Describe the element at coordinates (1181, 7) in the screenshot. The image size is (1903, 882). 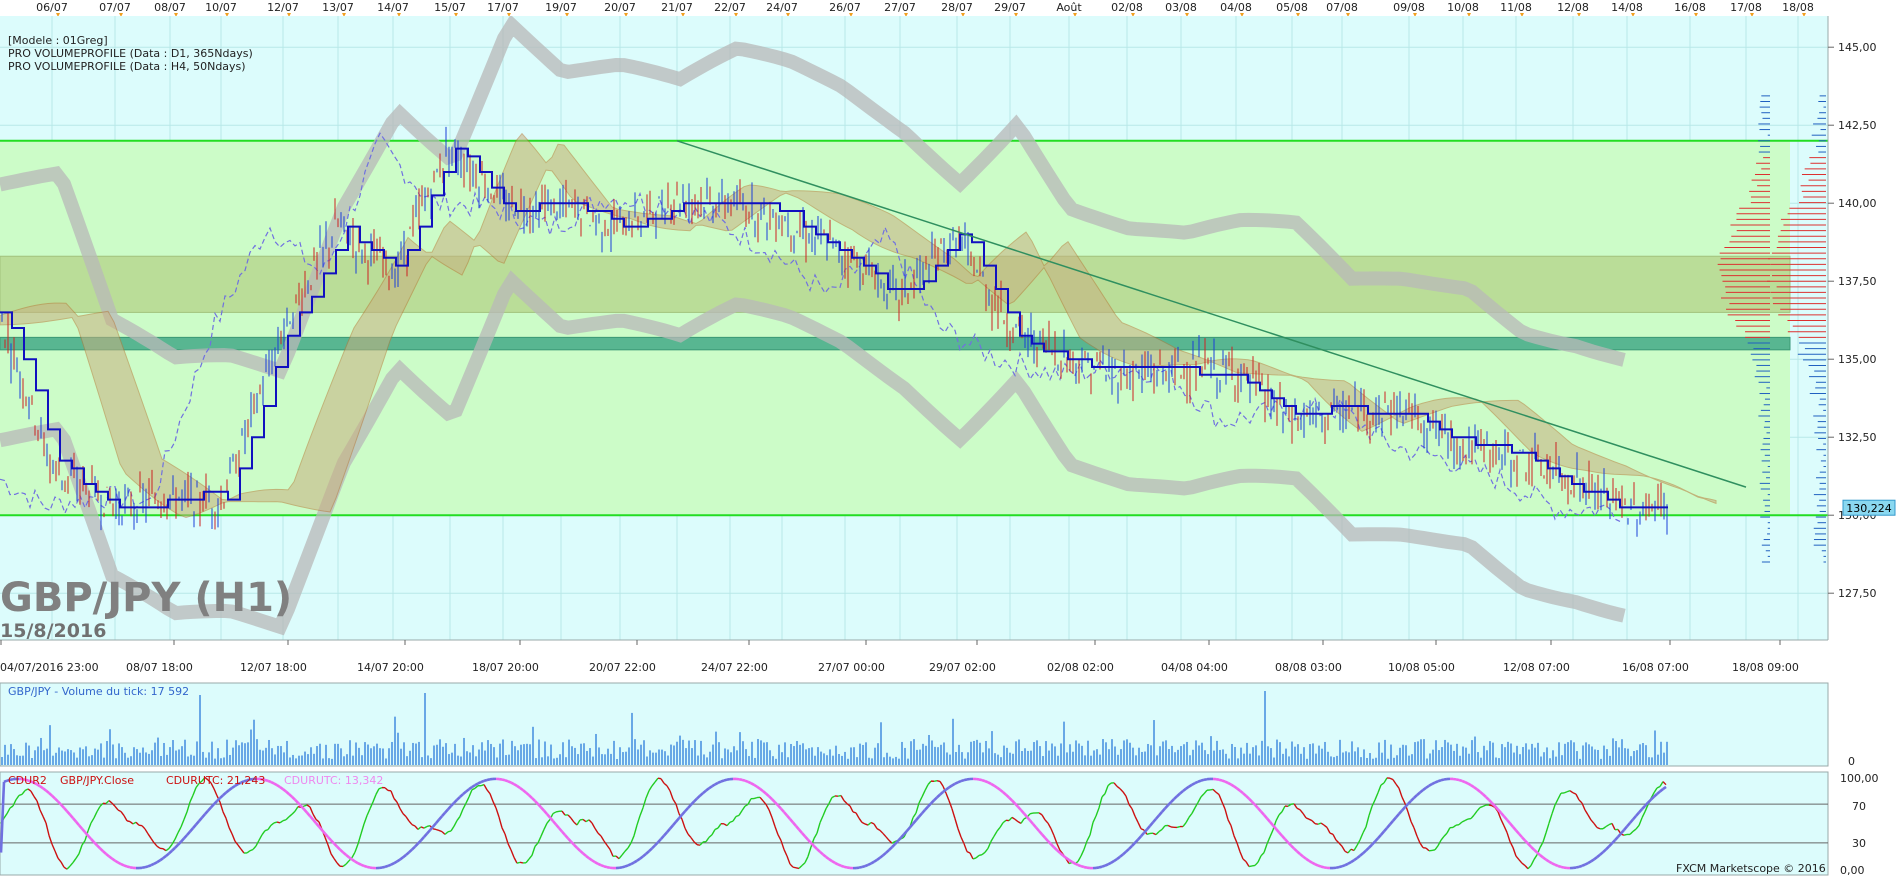
I see `top-date-label: 03/08` at that location.